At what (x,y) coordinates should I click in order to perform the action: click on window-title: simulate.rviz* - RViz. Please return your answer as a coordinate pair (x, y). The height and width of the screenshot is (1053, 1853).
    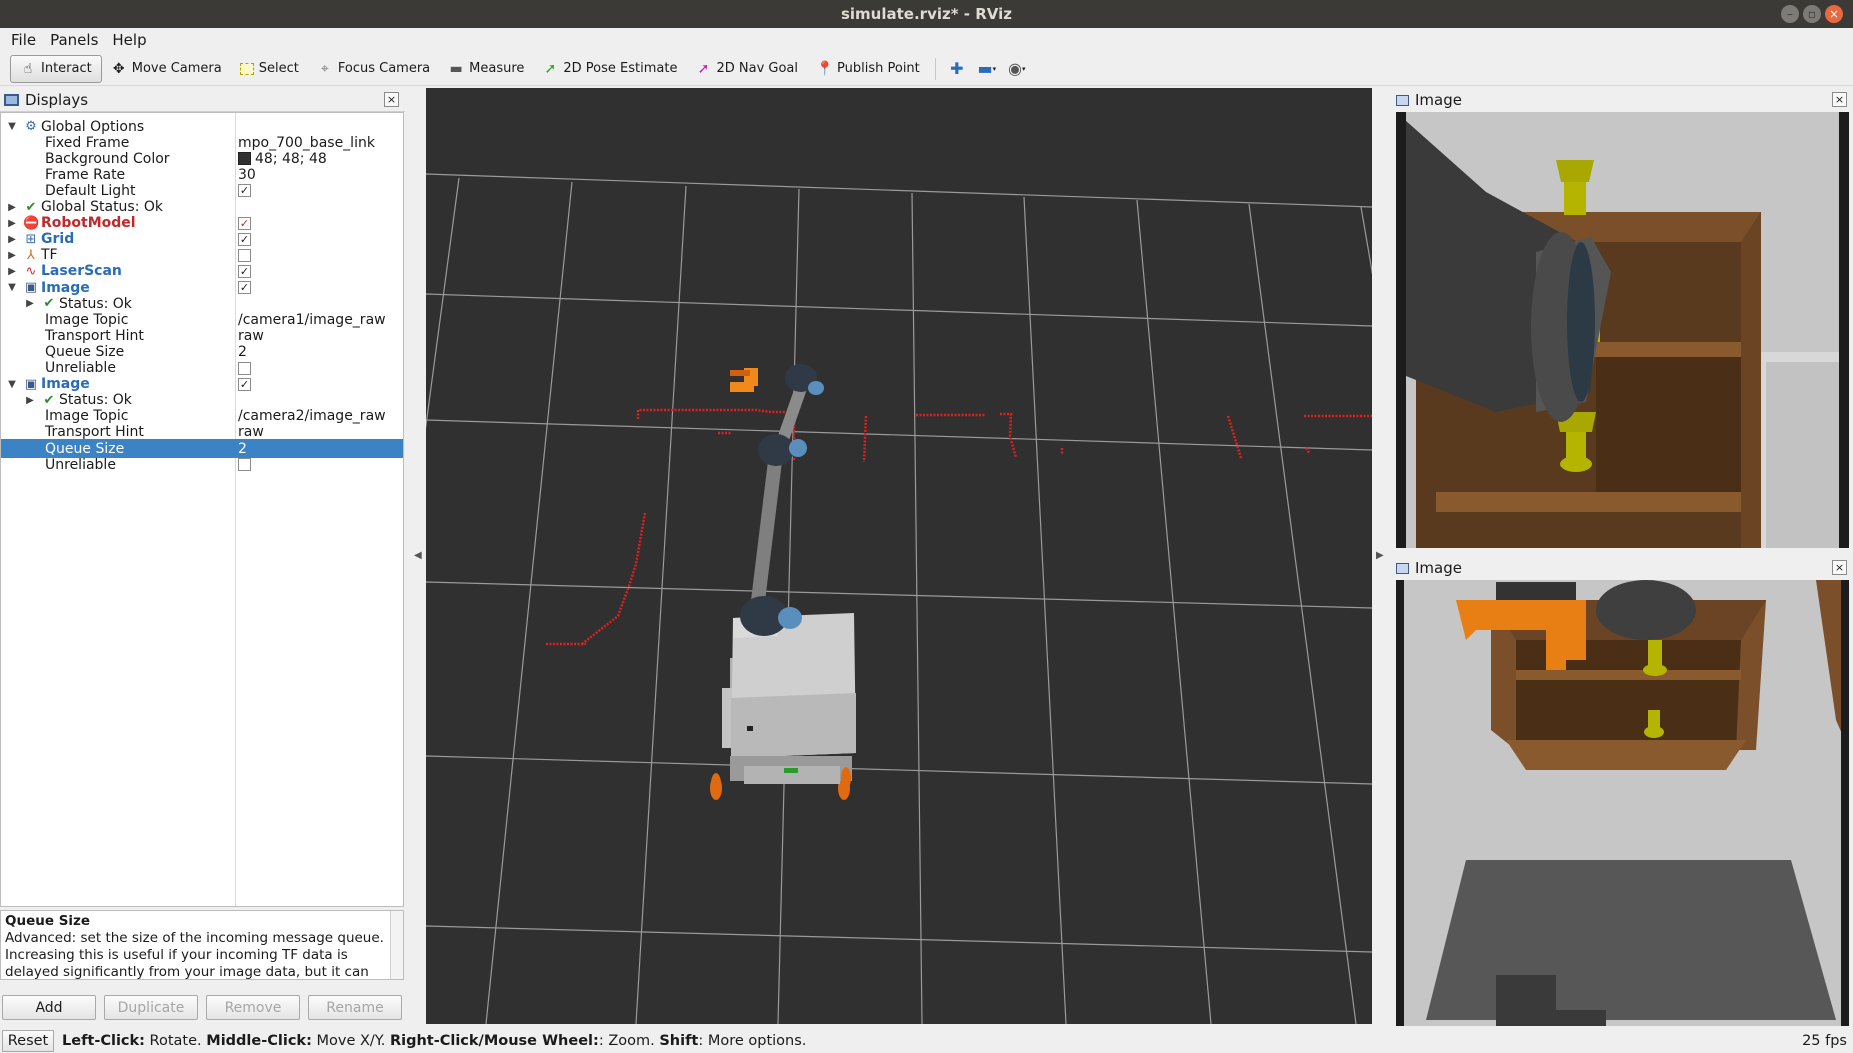
    Looking at the image, I should click on (926, 14).